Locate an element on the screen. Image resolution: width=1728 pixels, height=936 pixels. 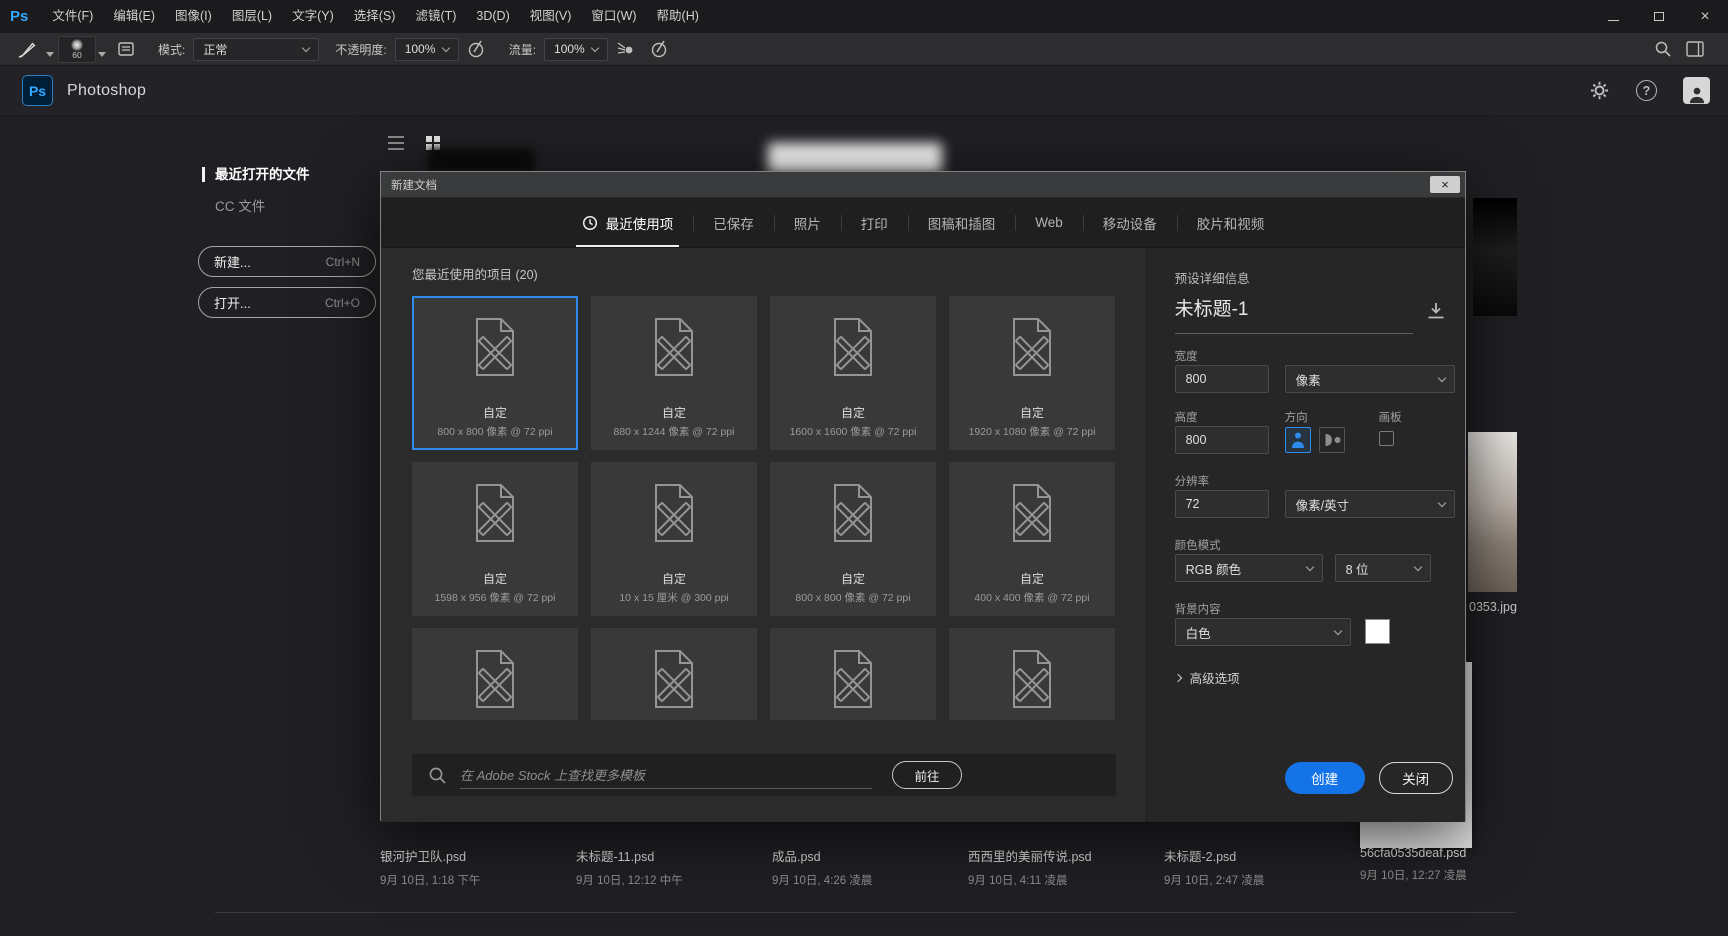
help-icon: ? is located at coordinates (1646, 90).